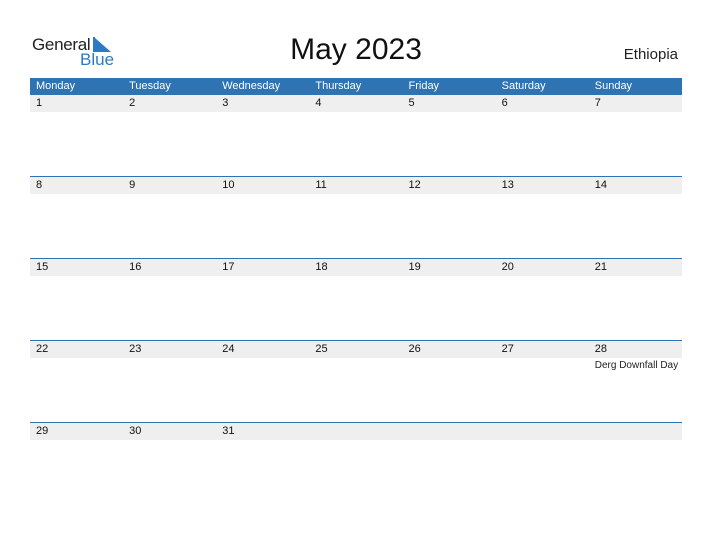 This screenshot has height=550, width=712. Describe the element at coordinates (228, 267) in the screenshot. I see `day-number: 17` at that location.